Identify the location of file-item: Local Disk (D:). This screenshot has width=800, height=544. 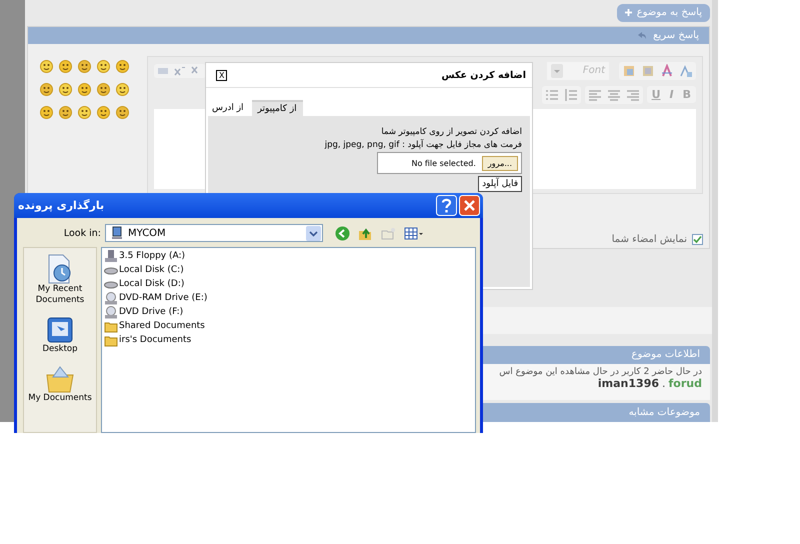
(288, 284).